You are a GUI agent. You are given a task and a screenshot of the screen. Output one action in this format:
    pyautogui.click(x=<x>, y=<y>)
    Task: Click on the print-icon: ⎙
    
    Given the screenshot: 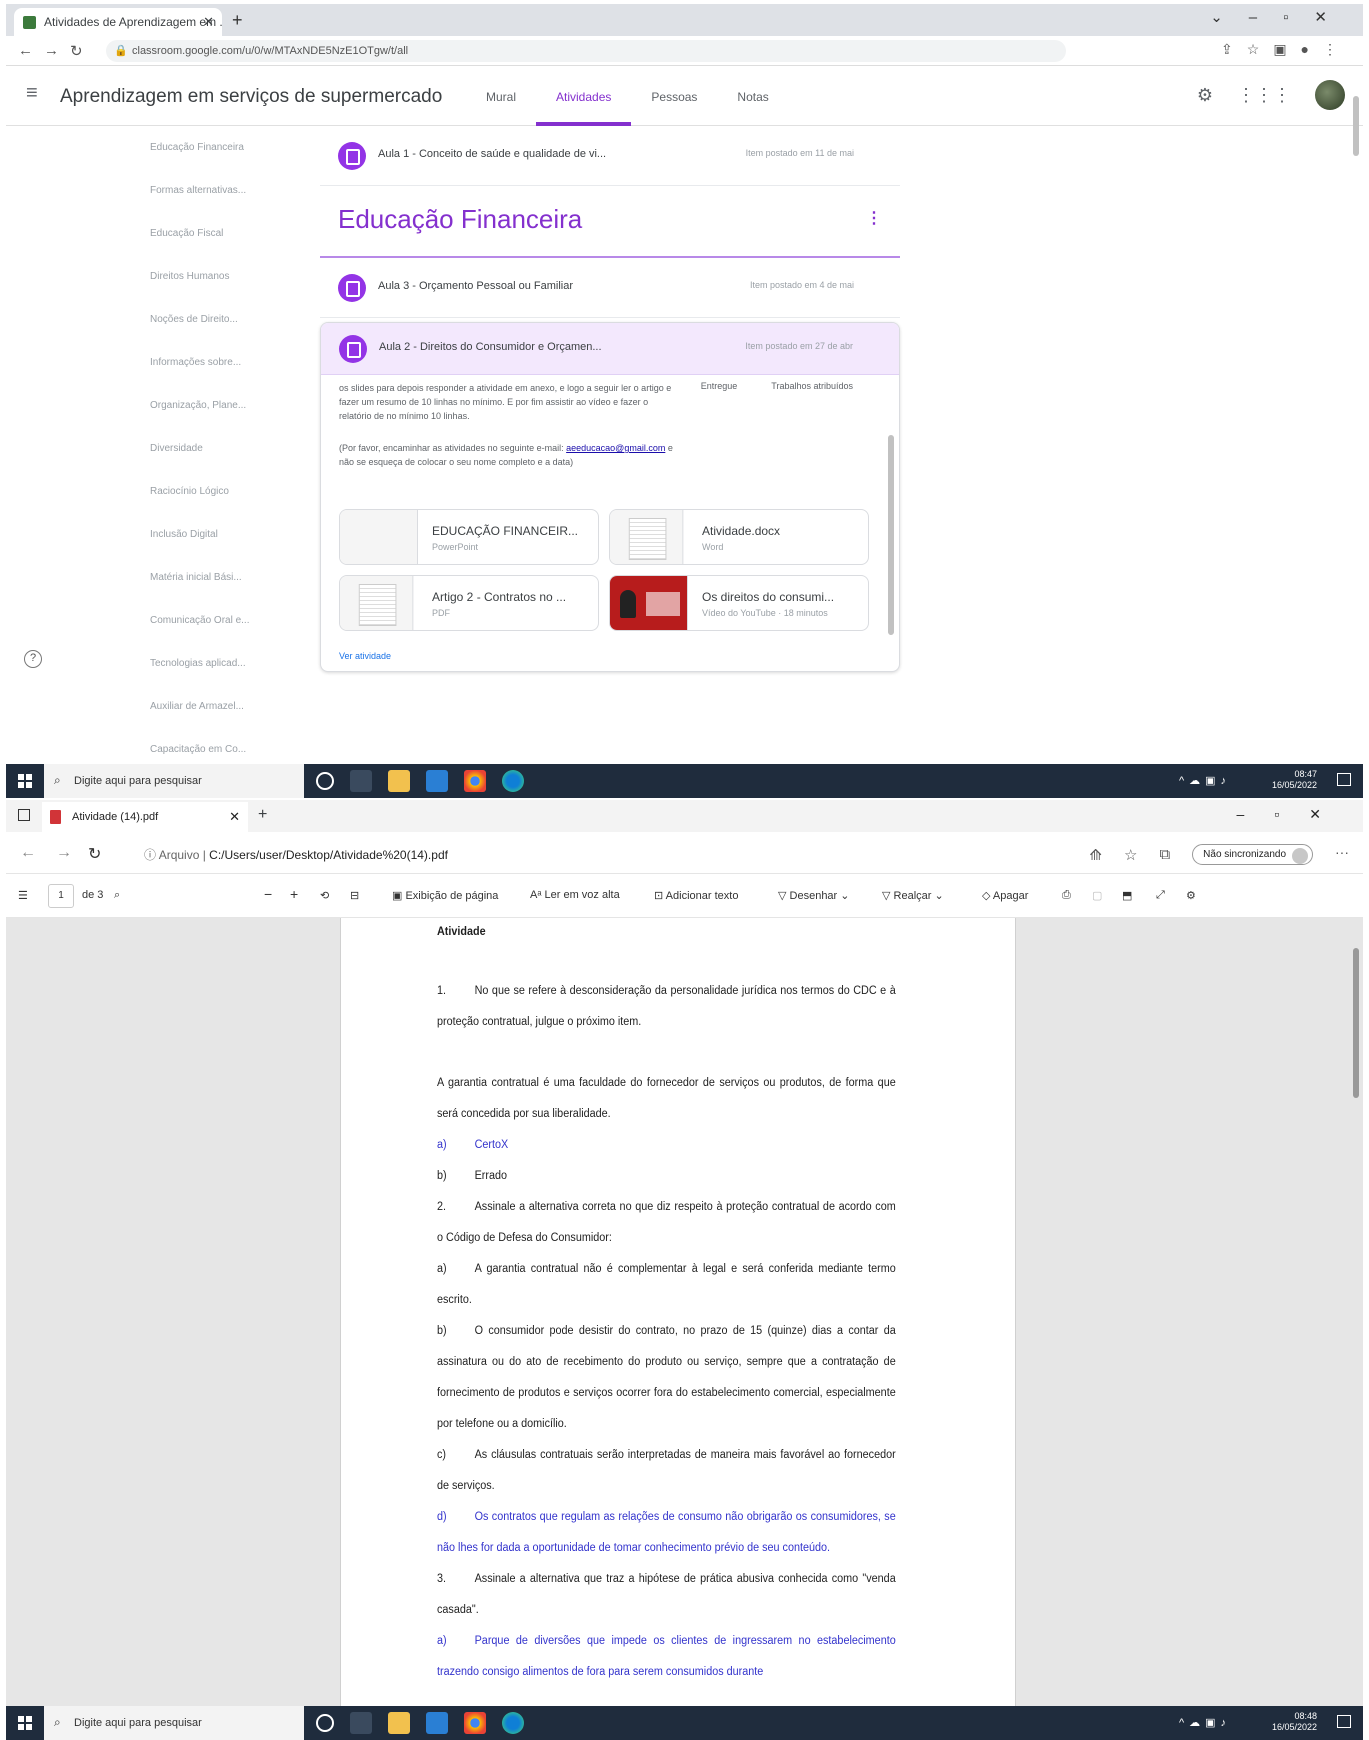 What is the action you would take?
    pyautogui.click(x=1066, y=895)
    